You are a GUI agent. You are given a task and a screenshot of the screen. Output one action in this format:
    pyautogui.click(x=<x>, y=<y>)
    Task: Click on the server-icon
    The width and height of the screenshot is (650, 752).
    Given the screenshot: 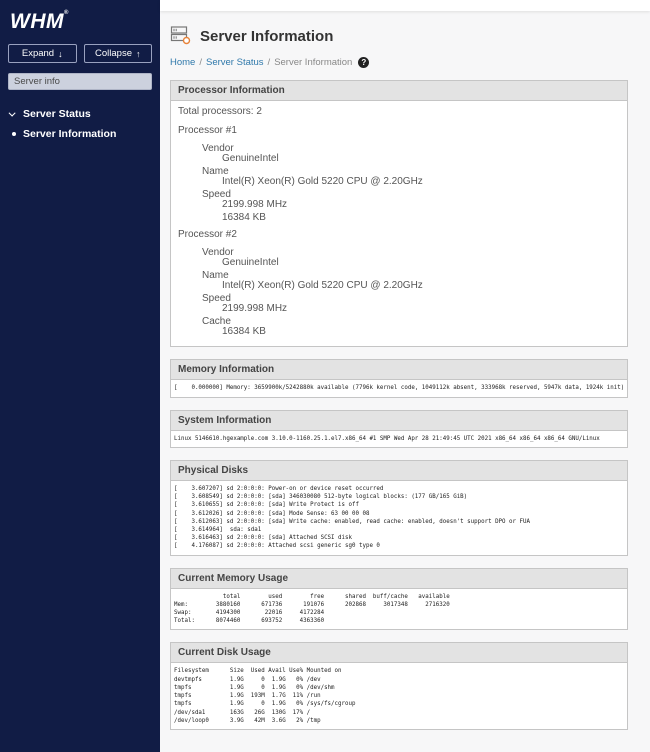 What is the action you would take?
    pyautogui.click(x=180, y=36)
    